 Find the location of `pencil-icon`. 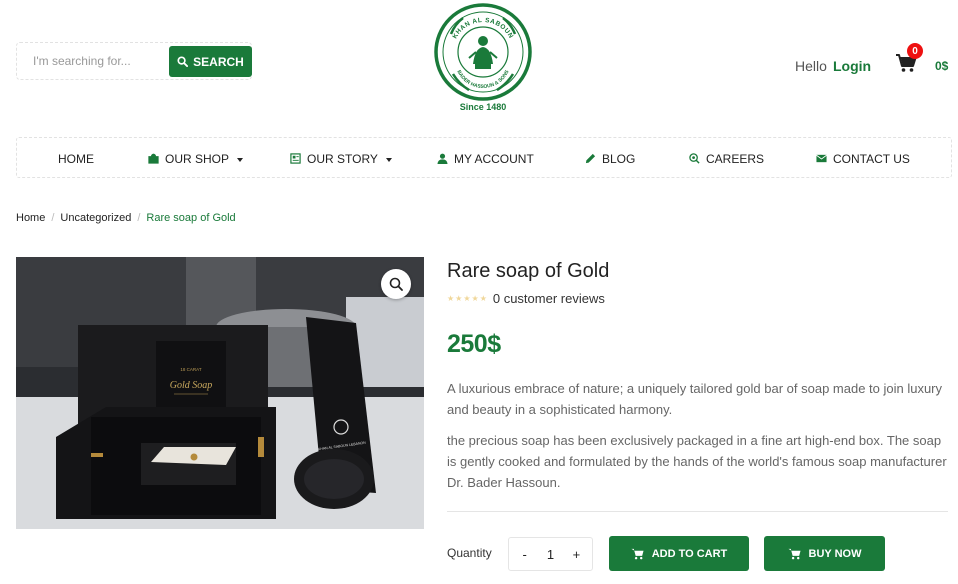

pencil-icon is located at coordinates (590, 158).